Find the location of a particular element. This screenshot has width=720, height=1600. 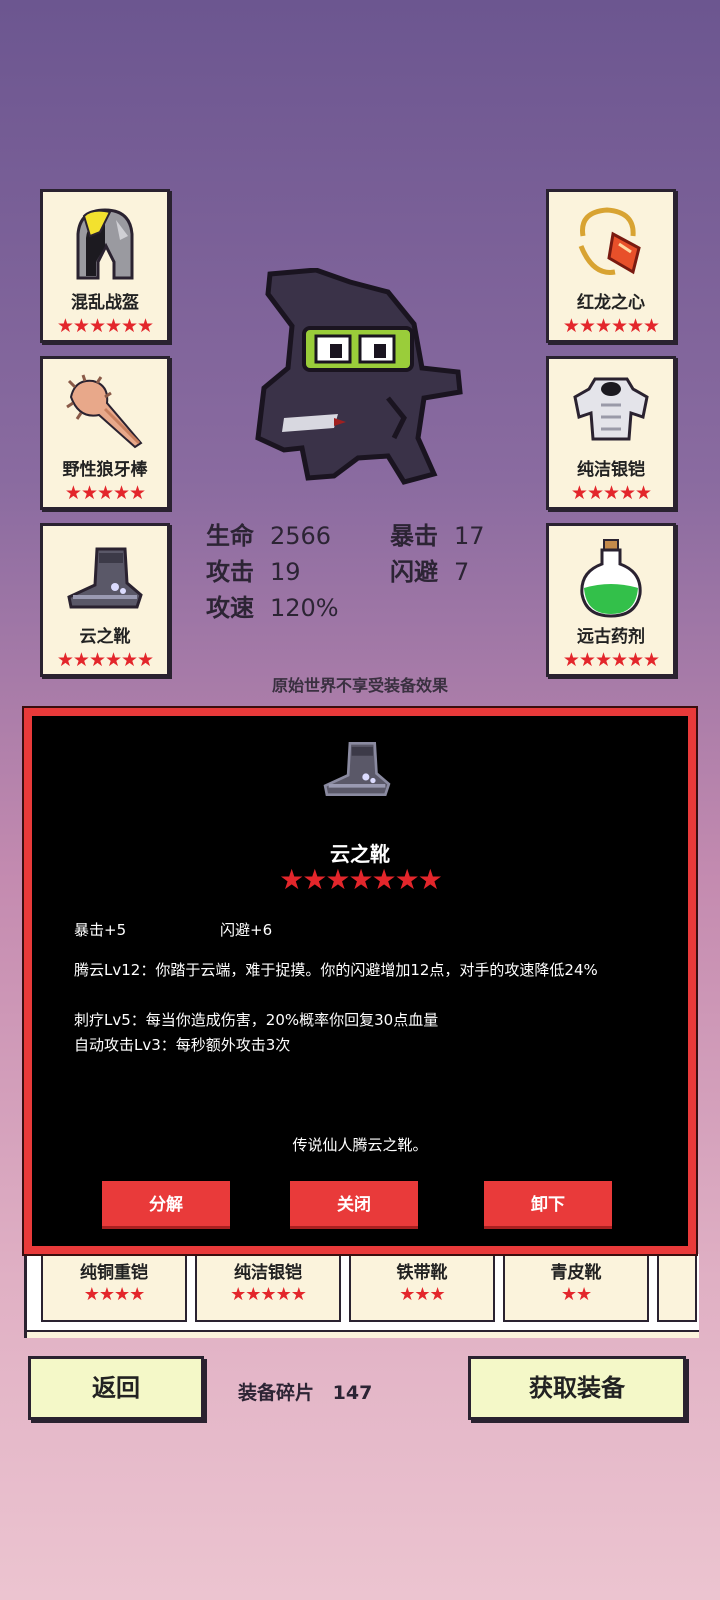

slot-name: 红龙之心 is located at coordinates (611, 303).